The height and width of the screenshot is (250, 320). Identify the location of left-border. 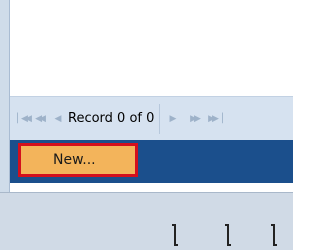
(5, 96).